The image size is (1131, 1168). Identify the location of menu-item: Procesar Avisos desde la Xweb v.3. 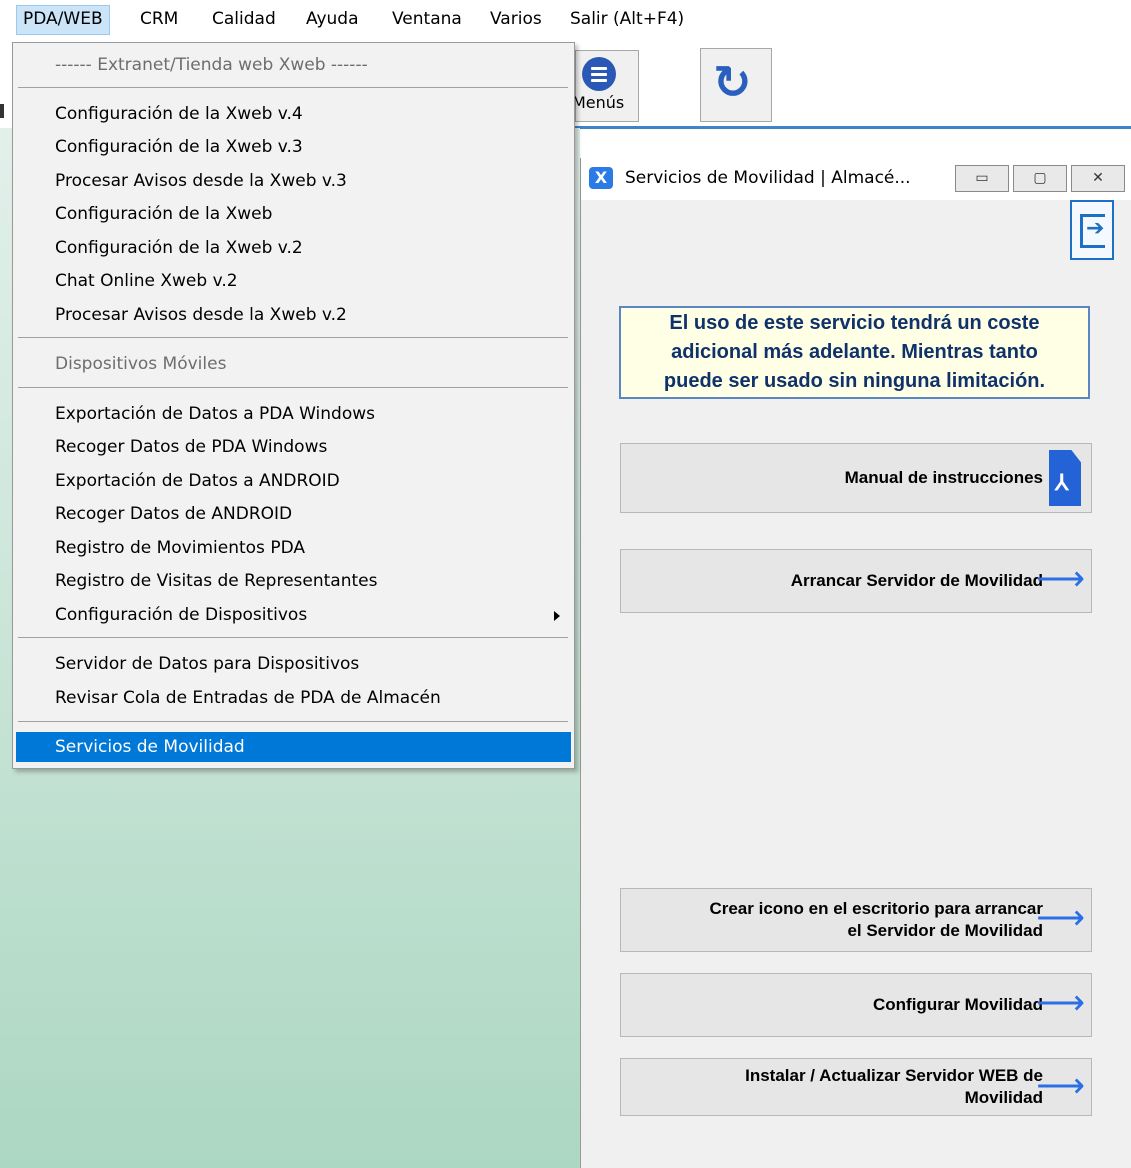
(293, 181).